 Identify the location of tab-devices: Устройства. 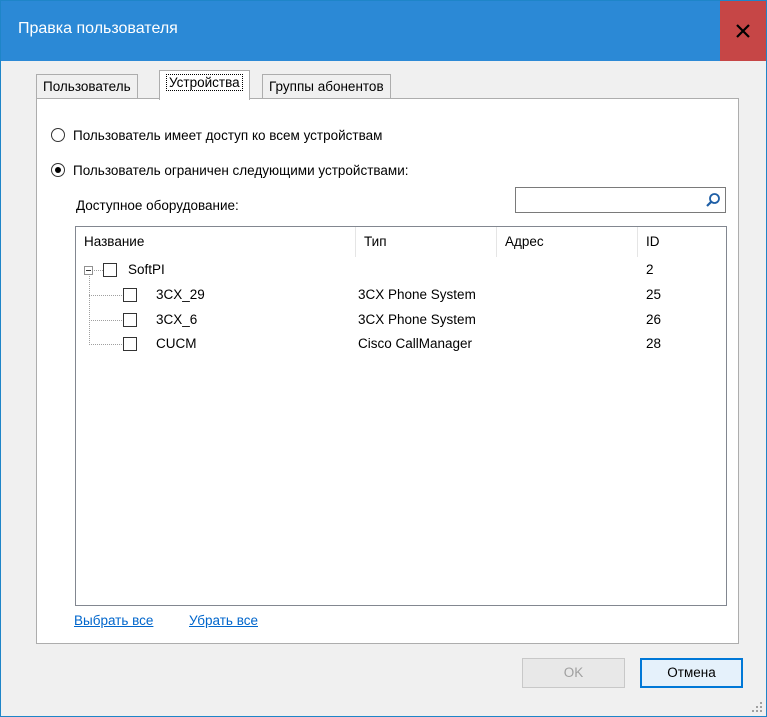
(204, 85).